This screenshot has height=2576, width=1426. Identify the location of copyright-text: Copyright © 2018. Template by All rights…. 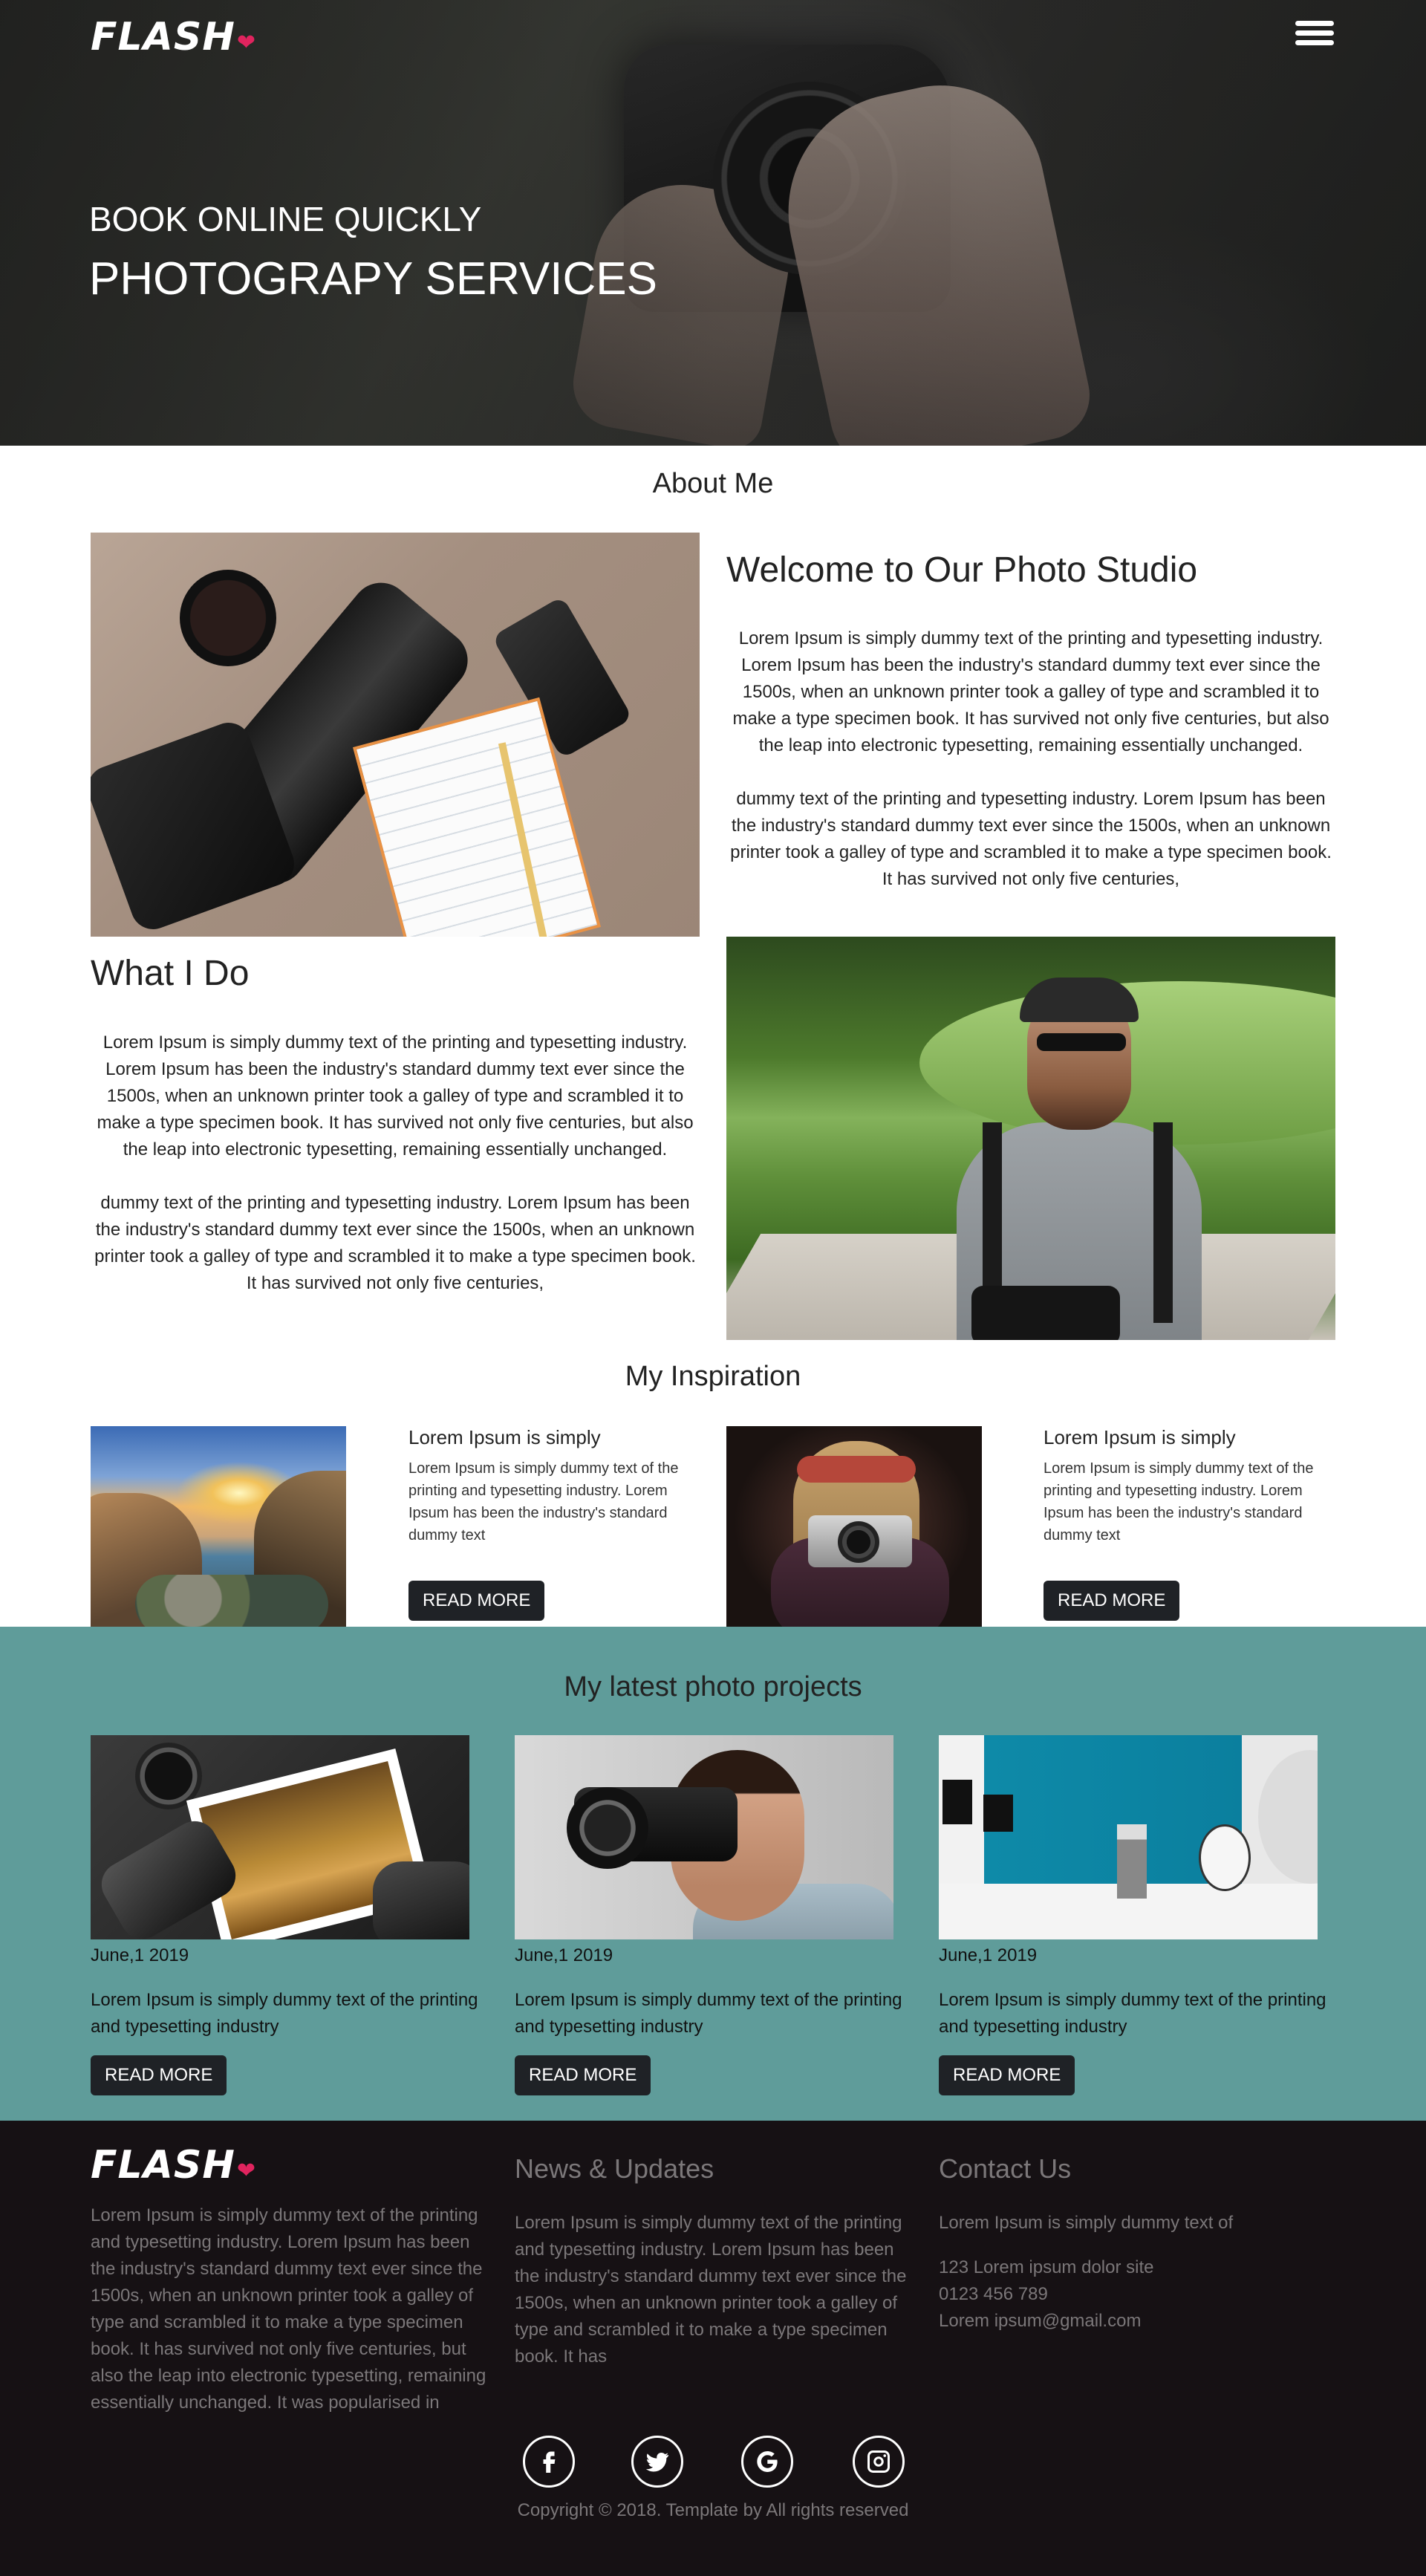
(713, 2510).